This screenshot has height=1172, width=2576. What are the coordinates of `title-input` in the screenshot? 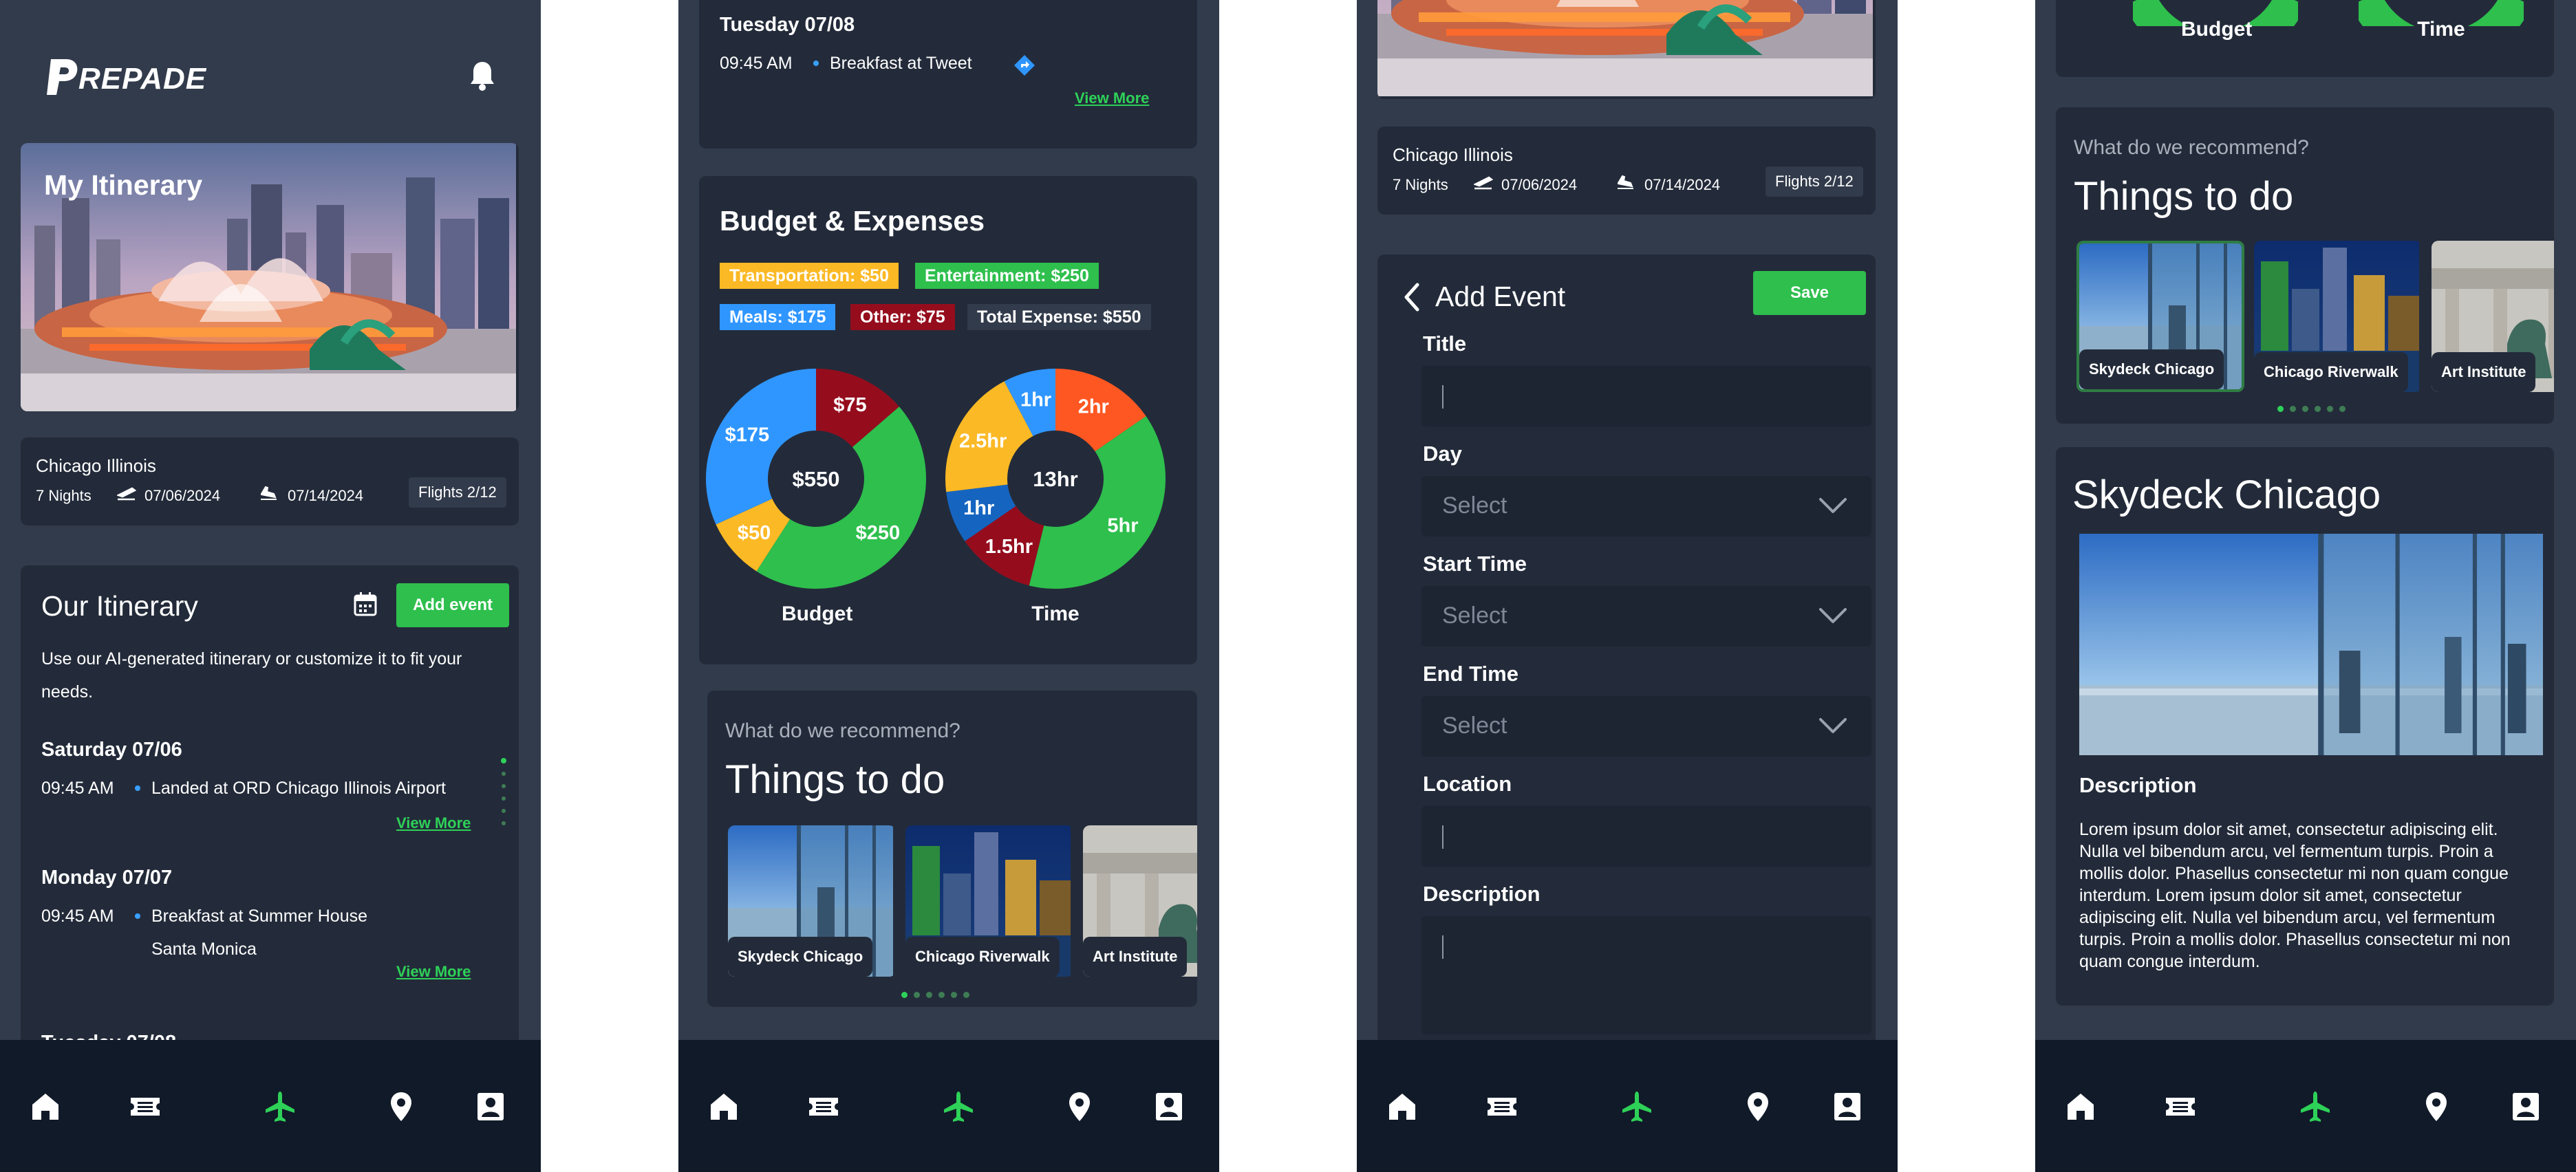 It's located at (1646, 396).